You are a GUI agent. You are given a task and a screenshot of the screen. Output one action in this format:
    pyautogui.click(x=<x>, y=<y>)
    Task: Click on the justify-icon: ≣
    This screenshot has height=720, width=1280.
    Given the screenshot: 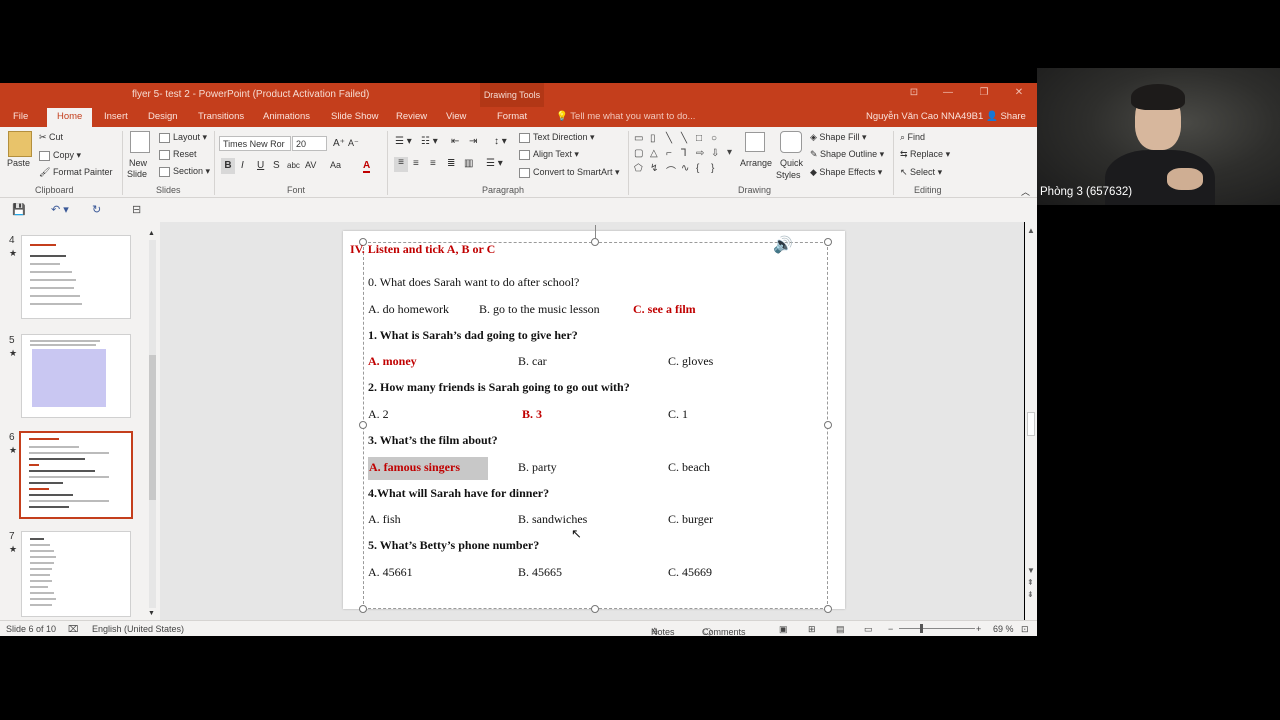 What is the action you would take?
    pyautogui.click(x=451, y=163)
    